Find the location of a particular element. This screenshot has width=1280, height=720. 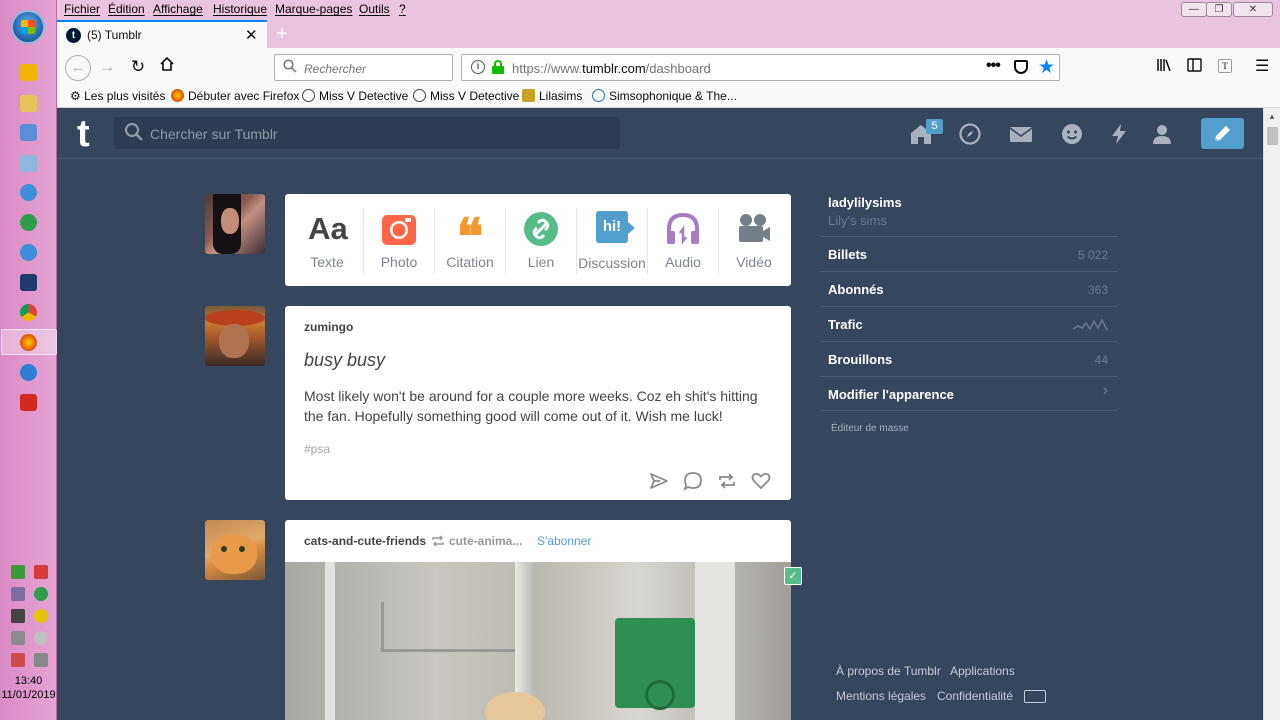

folder-icon is located at coordinates (28, 103).